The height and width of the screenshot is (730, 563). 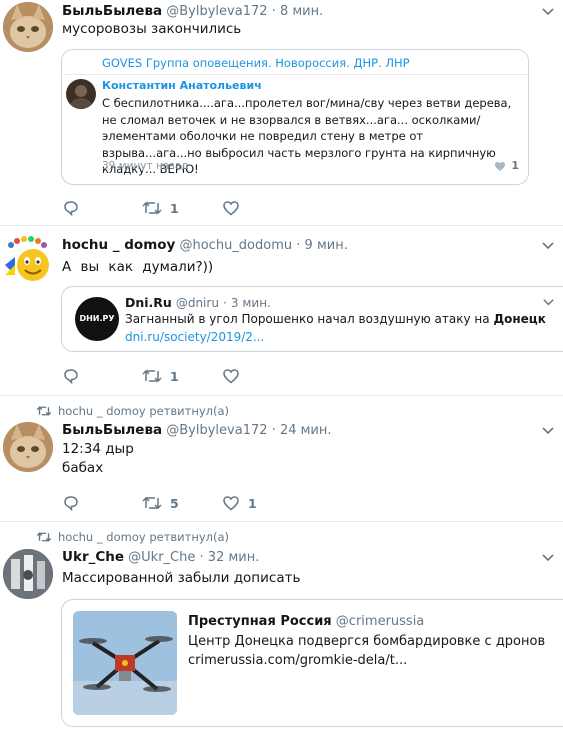 What do you see at coordinates (98, 449) in the screenshot?
I see `tweet-text-line-1: 12:34 дыр` at bounding box center [98, 449].